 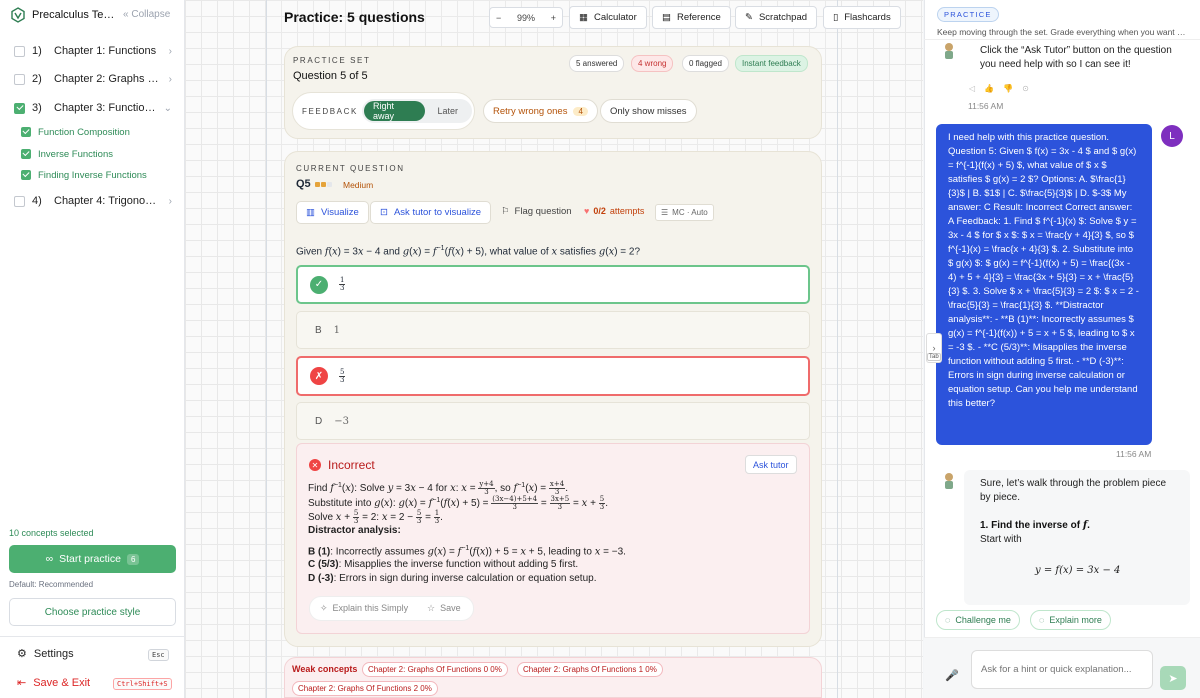 What do you see at coordinates (648, 111) in the screenshot?
I see `only-show-misses-button: Only show misses` at bounding box center [648, 111].